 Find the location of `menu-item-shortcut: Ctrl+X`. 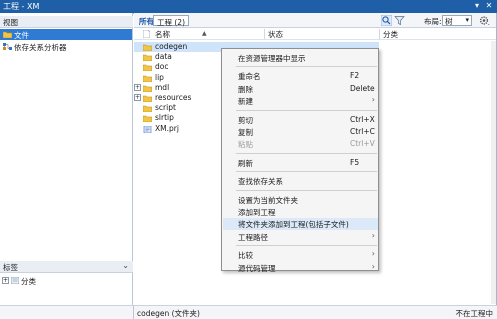

menu-item-shortcut: Ctrl+X is located at coordinates (362, 119).